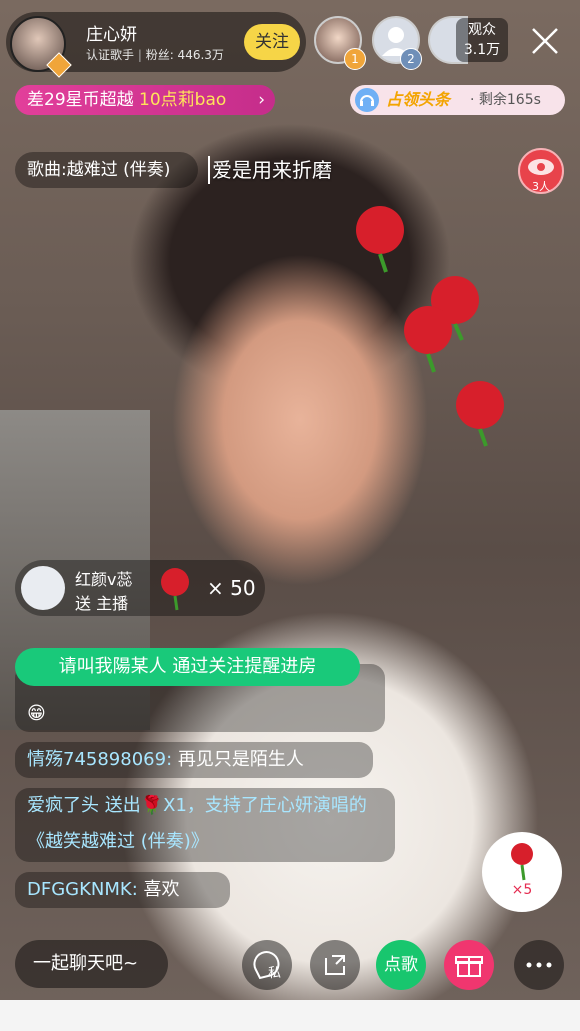  I want to click on headline-title: 占领头条, so click(418, 99).